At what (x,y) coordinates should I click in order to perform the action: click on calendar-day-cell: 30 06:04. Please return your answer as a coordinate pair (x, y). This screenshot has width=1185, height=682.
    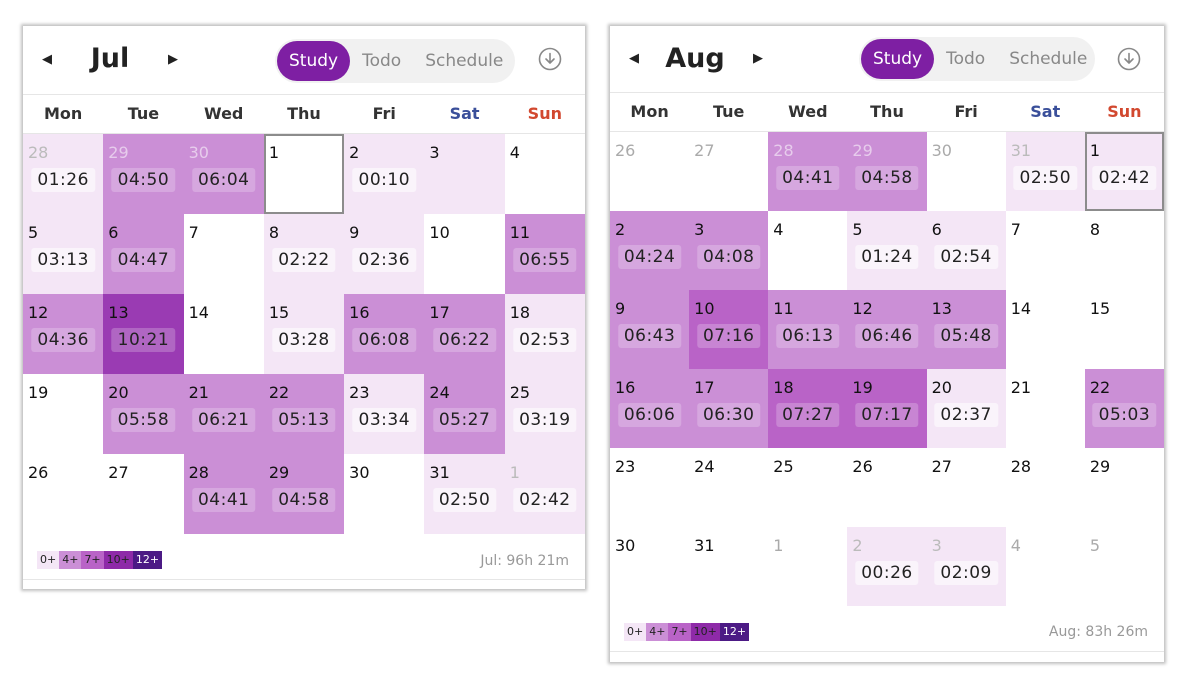
    Looking at the image, I should click on (223, 174).